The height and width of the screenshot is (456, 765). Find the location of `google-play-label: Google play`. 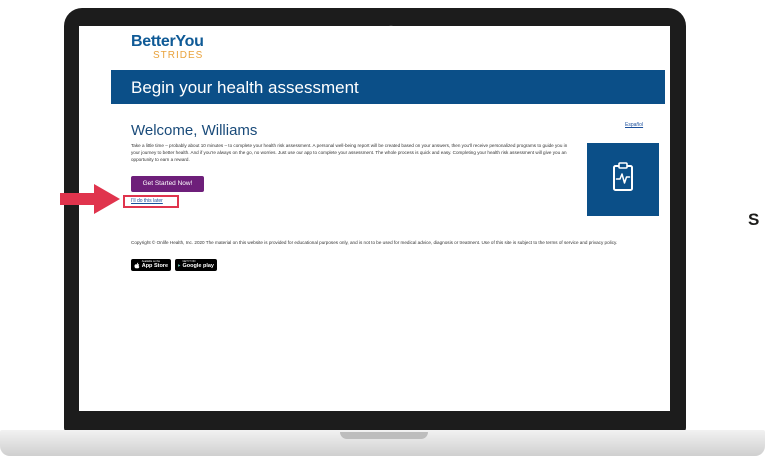

google-play-label: Google play is located at coordinates (198, 266).